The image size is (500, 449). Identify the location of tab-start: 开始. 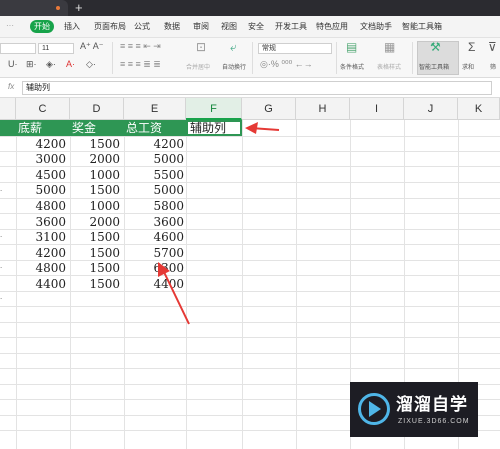
(42, 26).